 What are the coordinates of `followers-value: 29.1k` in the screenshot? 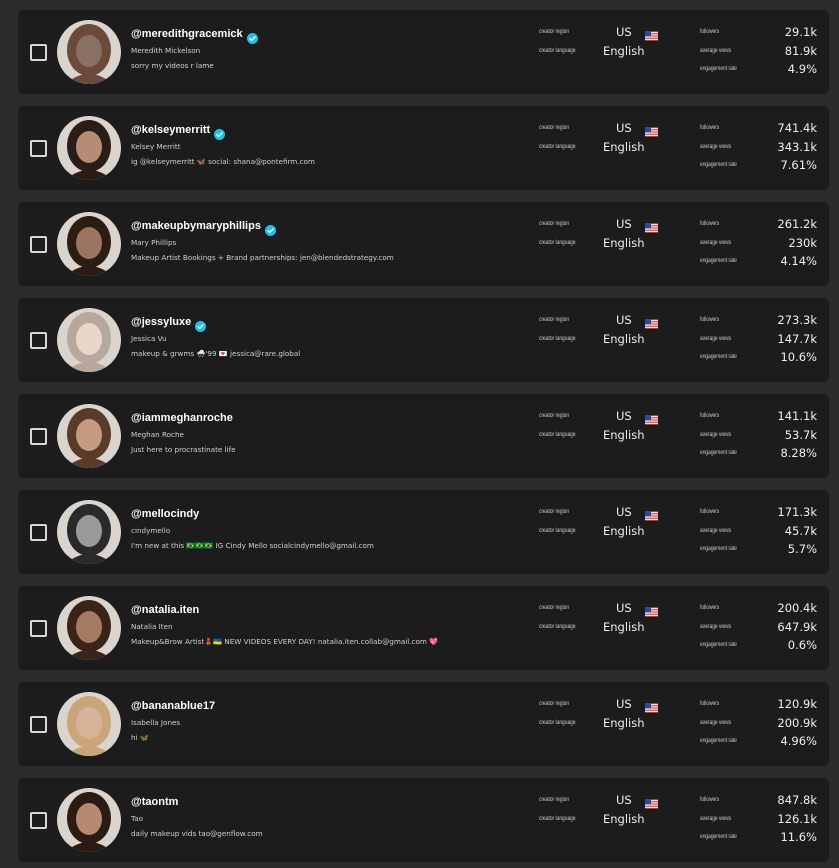 It's located at (800, 32).